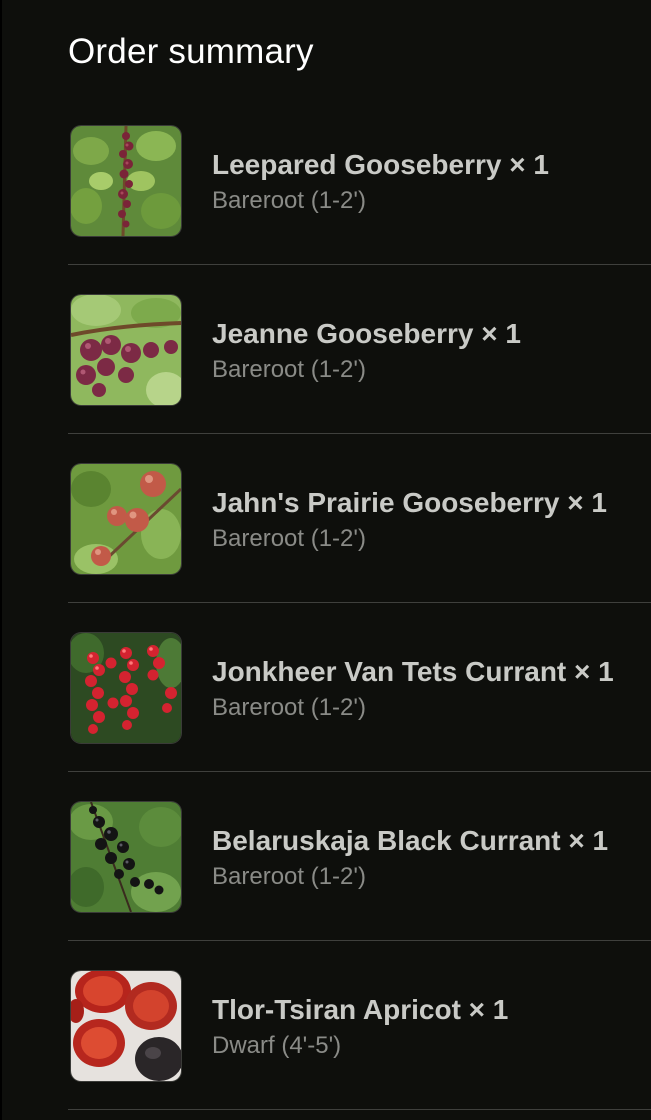 The width and height of the screenshot is (651, 1120). Describe the element at coordinates (380, 164) in the screenshot. I see `item-name: Leepared Gooseberry × 1` at that location.